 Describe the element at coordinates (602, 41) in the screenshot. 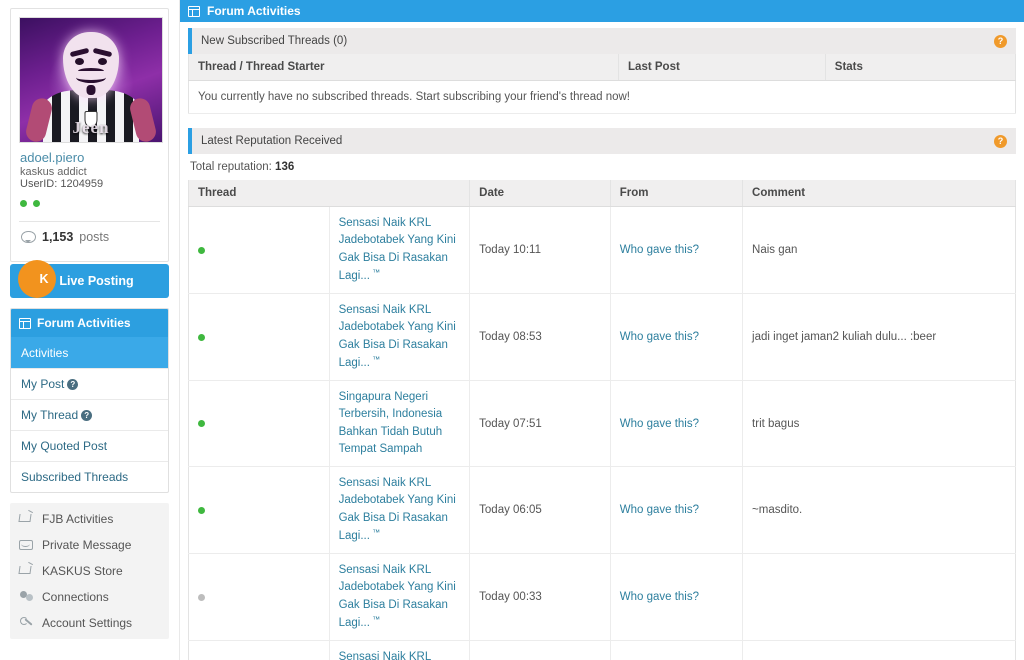

I see `subscribed-threads-header: New Subscribed Threads (0) ?` at that location.